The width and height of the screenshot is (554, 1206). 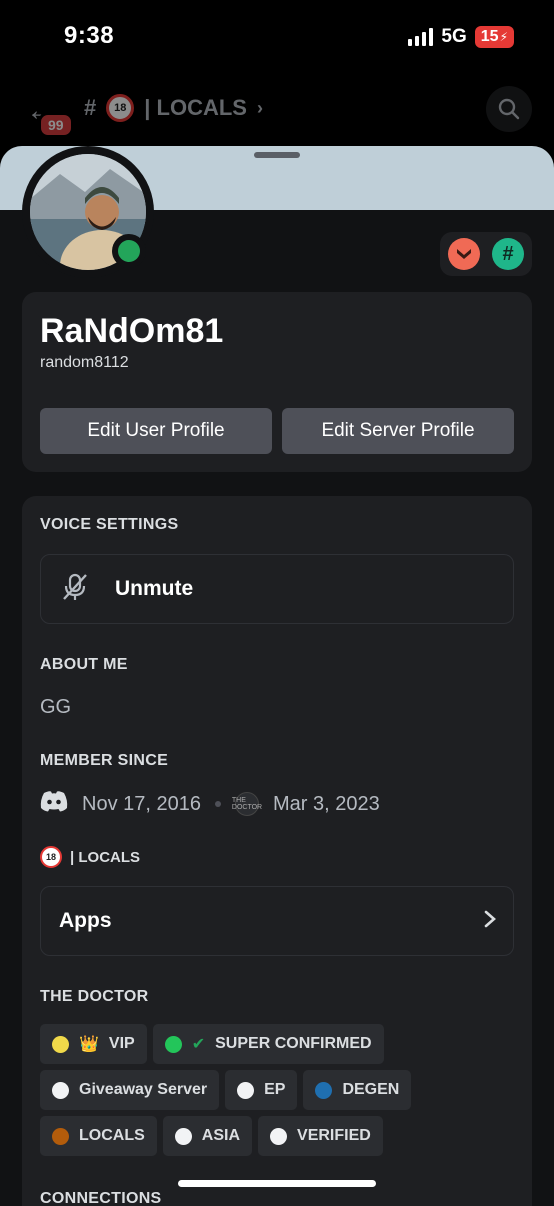 I want to click on apps-label: Apps, so click(x=85, y=920).